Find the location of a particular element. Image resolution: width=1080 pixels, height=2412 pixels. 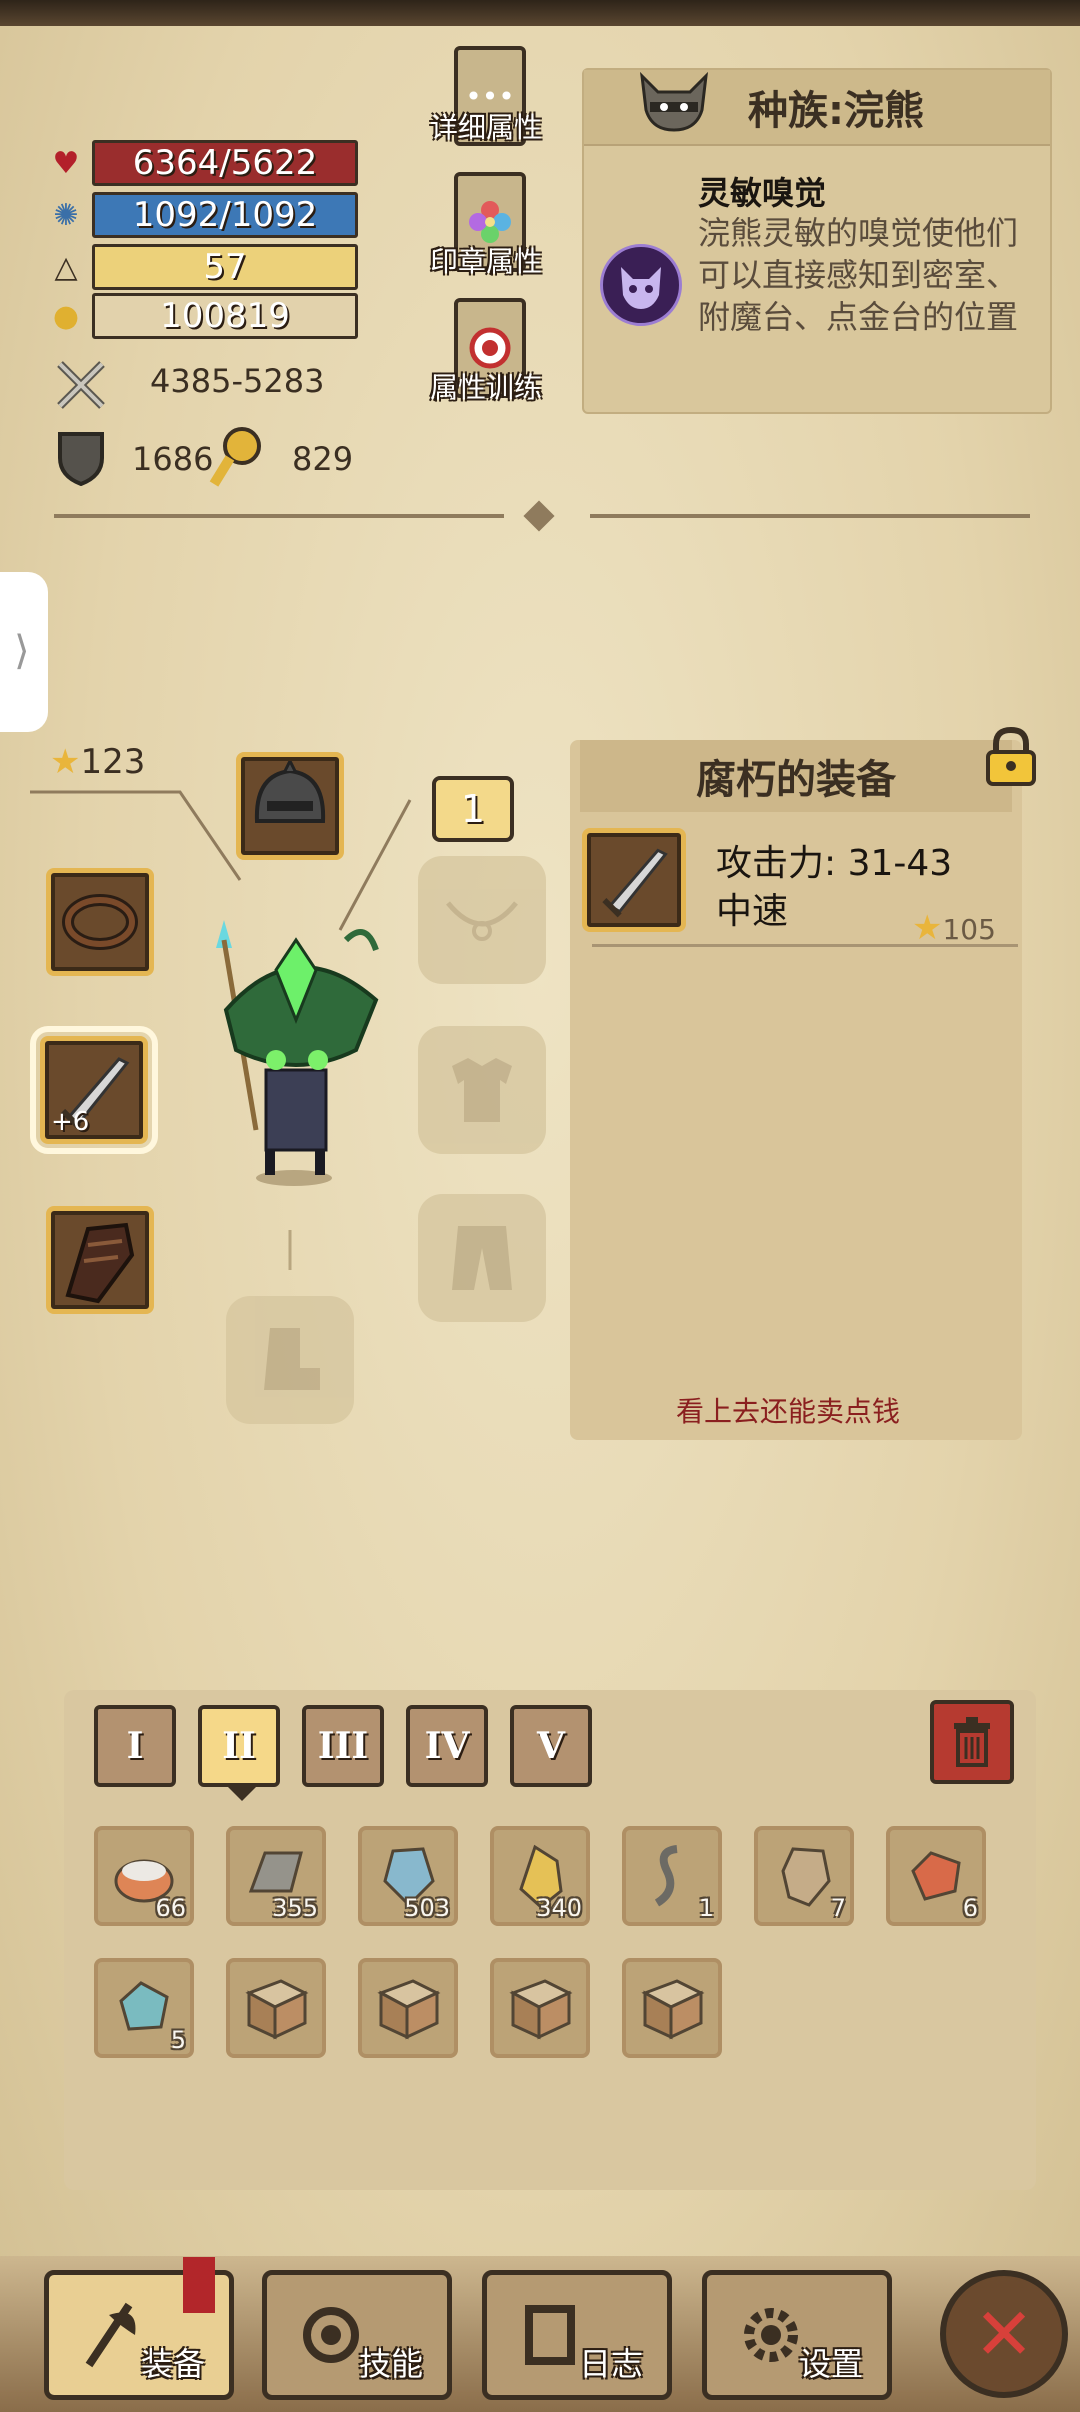

ring-counter-value: 1 is located at coordinates (473, 809).